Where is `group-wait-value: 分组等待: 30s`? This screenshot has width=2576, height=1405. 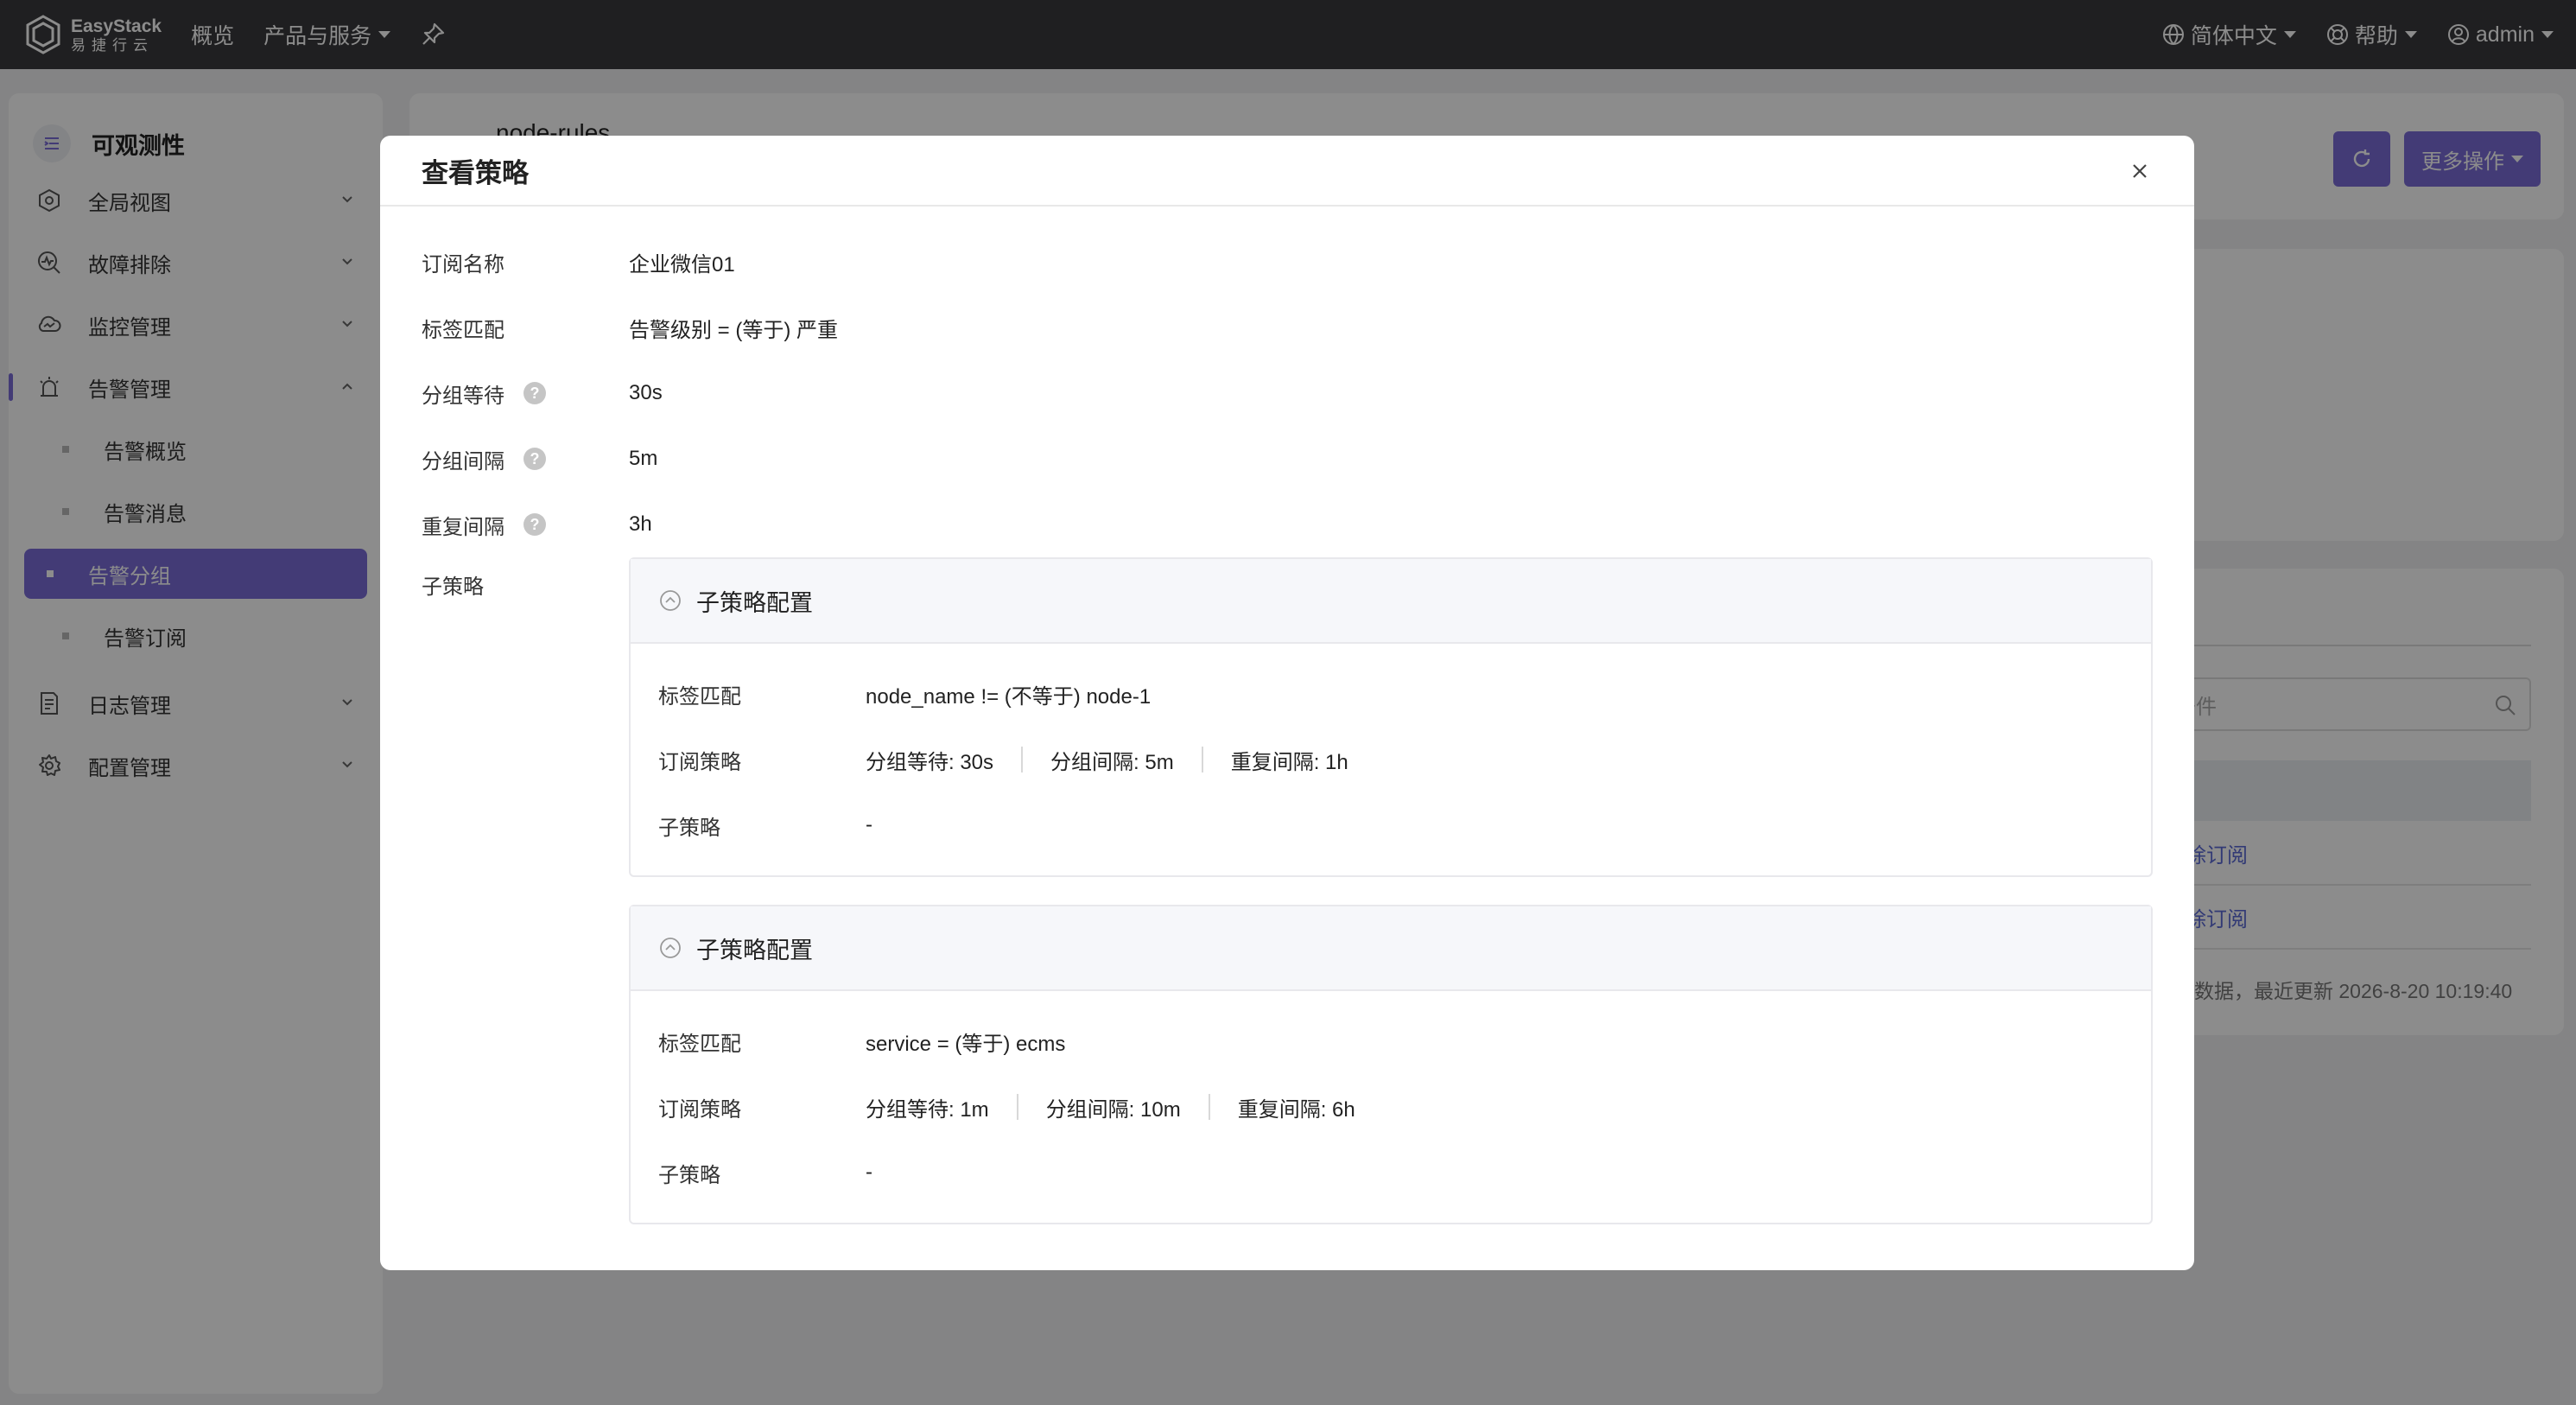
group-wait-value: 分组等待: 30s is located at coordinates (930, 762).